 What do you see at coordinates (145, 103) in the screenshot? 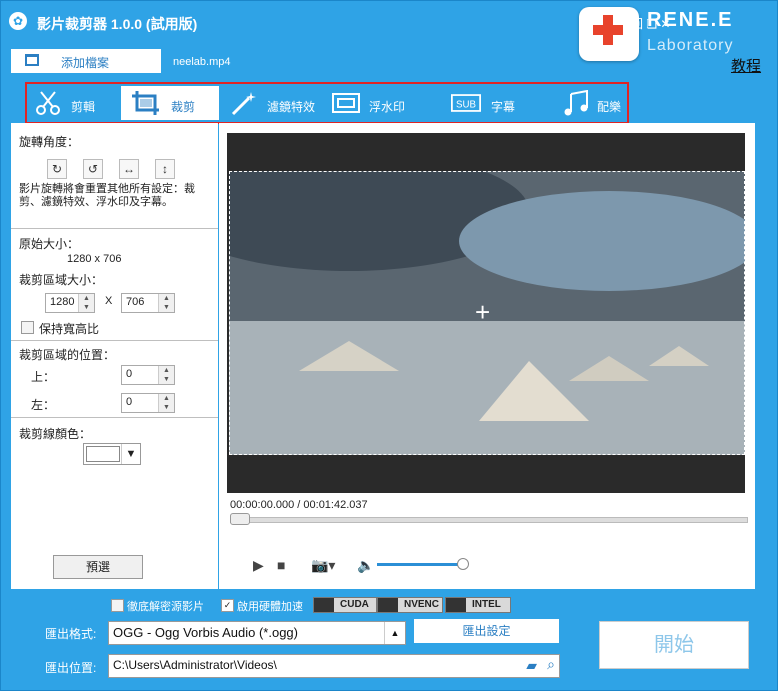
I see `crop-icon` at bounding box center [145, 103].